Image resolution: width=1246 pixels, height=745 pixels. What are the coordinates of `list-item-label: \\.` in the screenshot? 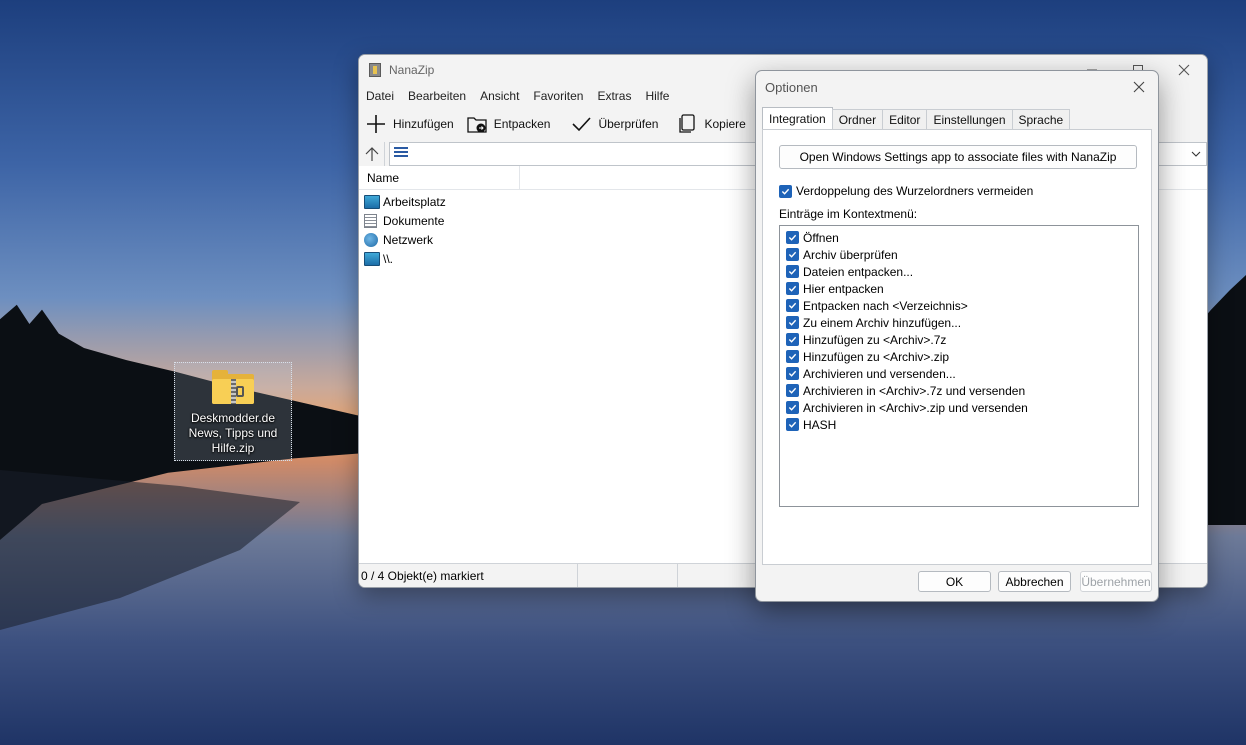 It's located at (388, 258).